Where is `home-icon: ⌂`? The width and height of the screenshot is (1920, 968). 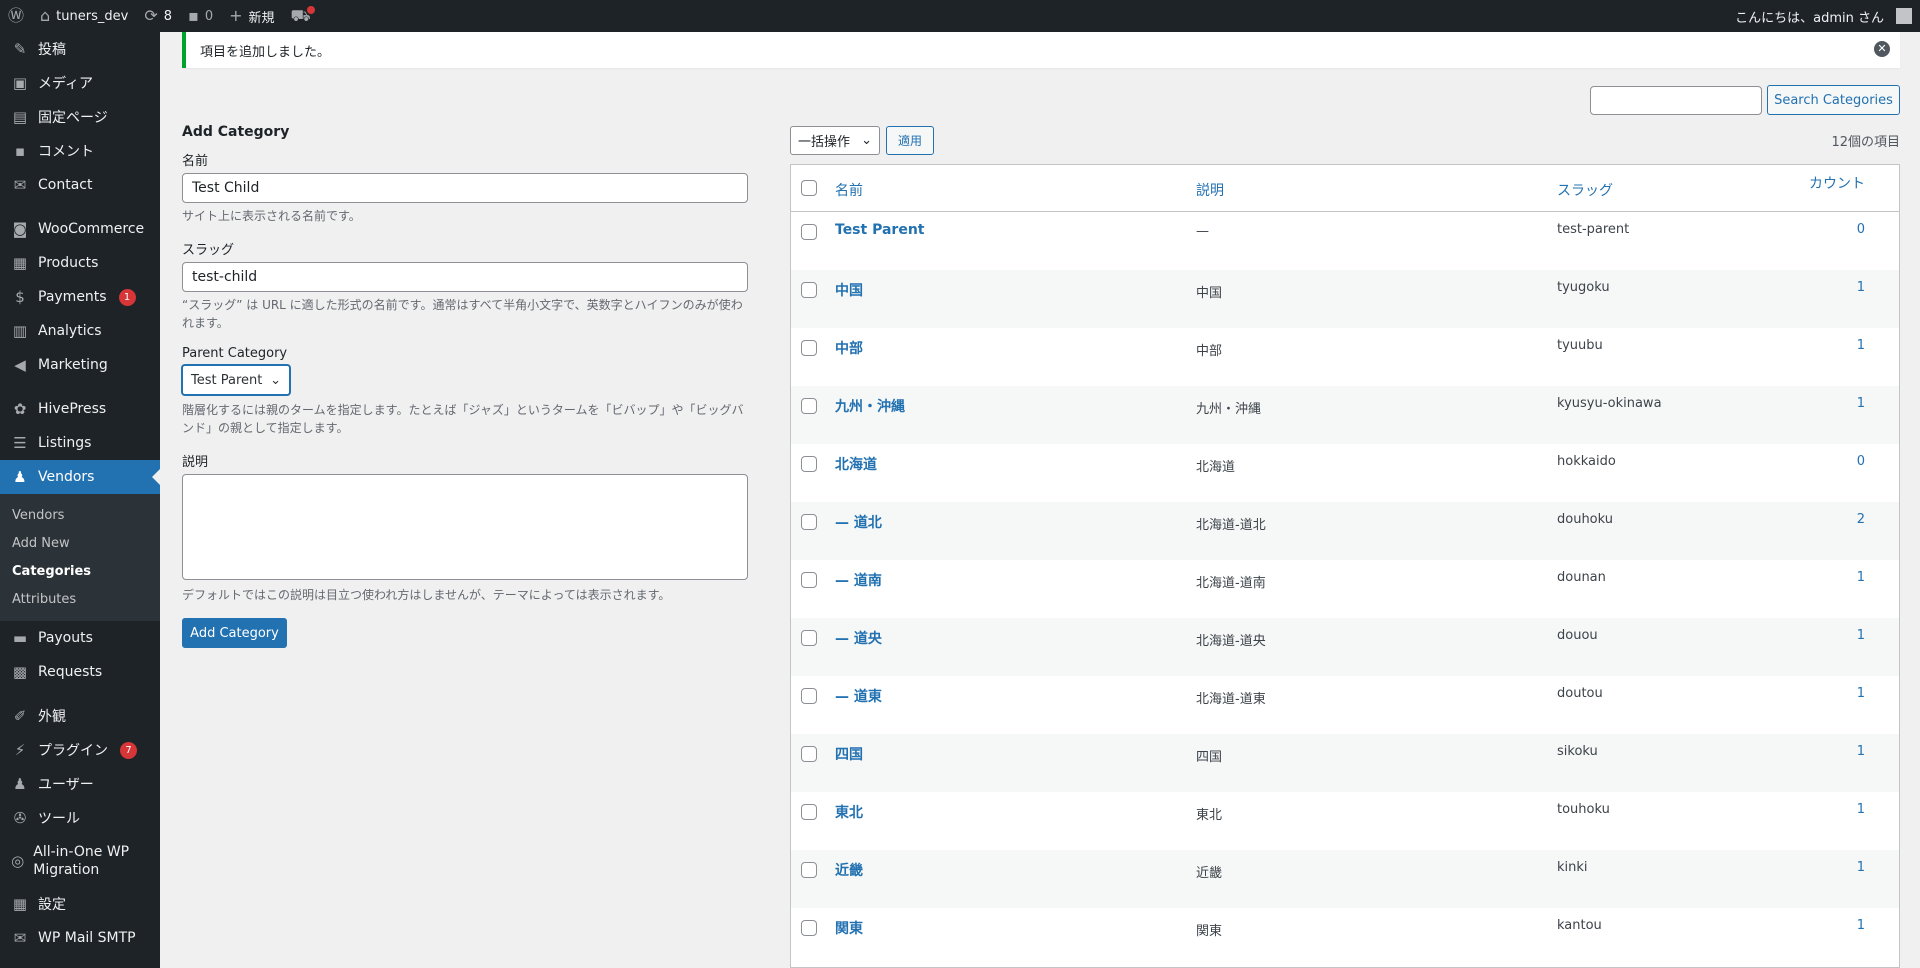 home-icon: ⌂ is located at coordinates (45, 15).